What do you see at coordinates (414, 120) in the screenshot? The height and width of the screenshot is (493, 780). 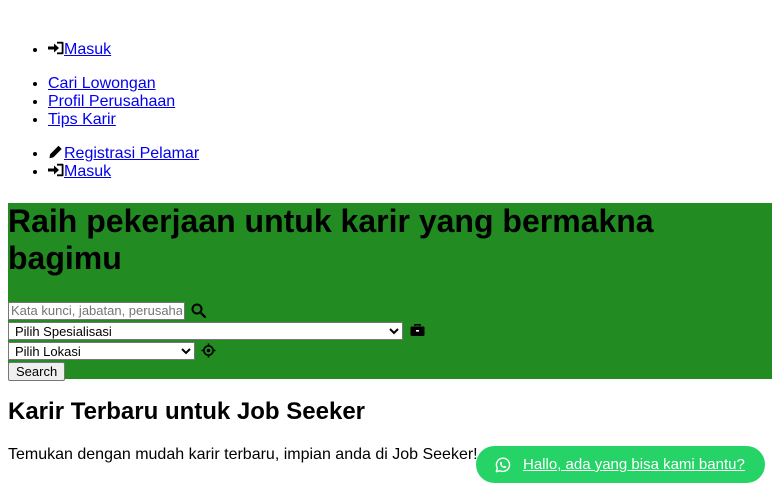 I see `nav-item-tips-karir: Tips Karir` at bounding box center [414, 120].